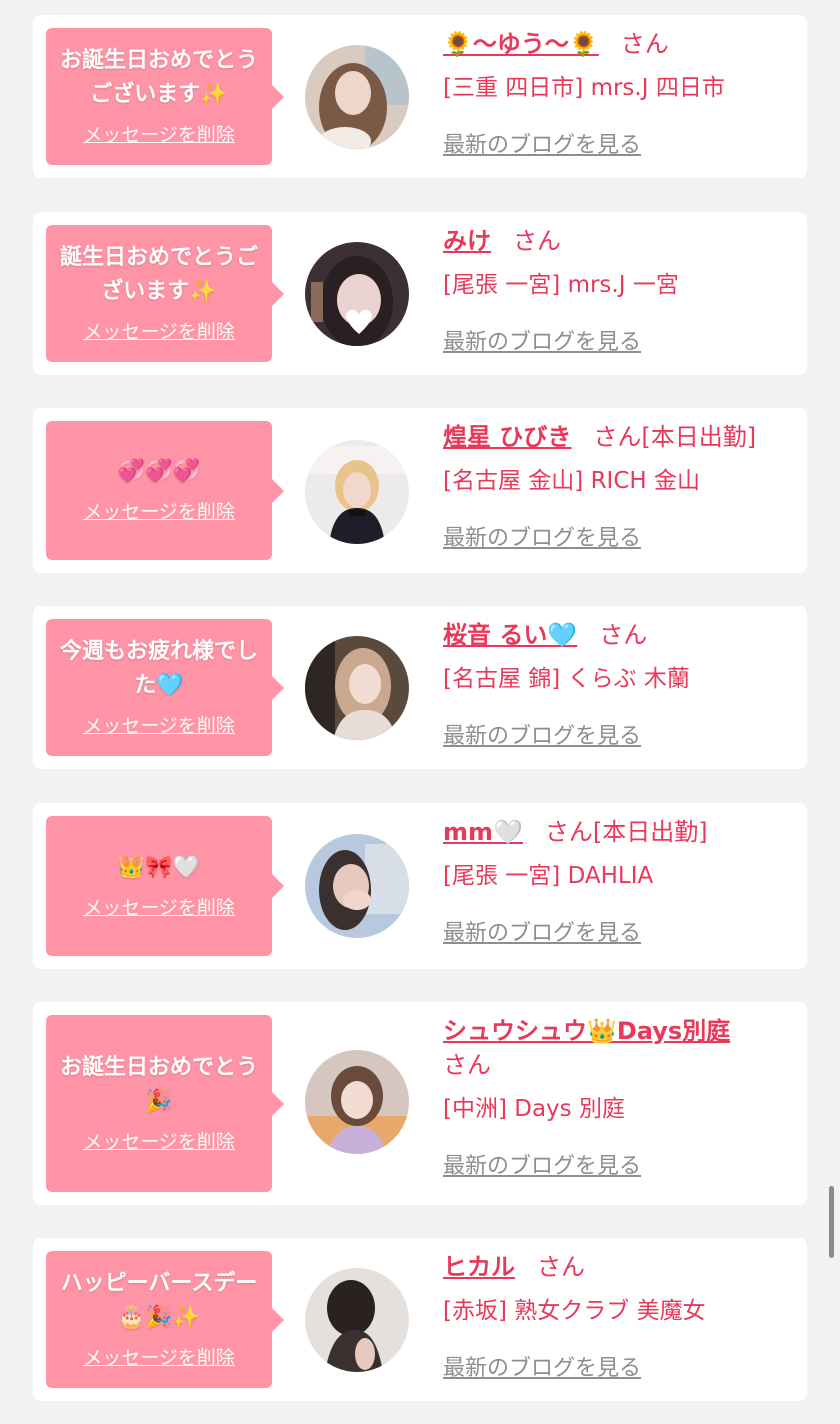 Image resolution: width=840 pixels, height=1424 pixels. Describe the element at coordinates (158, 668) in the screenshot. I see `message-text: 今週もお疲れ様でした🩵` at that location.